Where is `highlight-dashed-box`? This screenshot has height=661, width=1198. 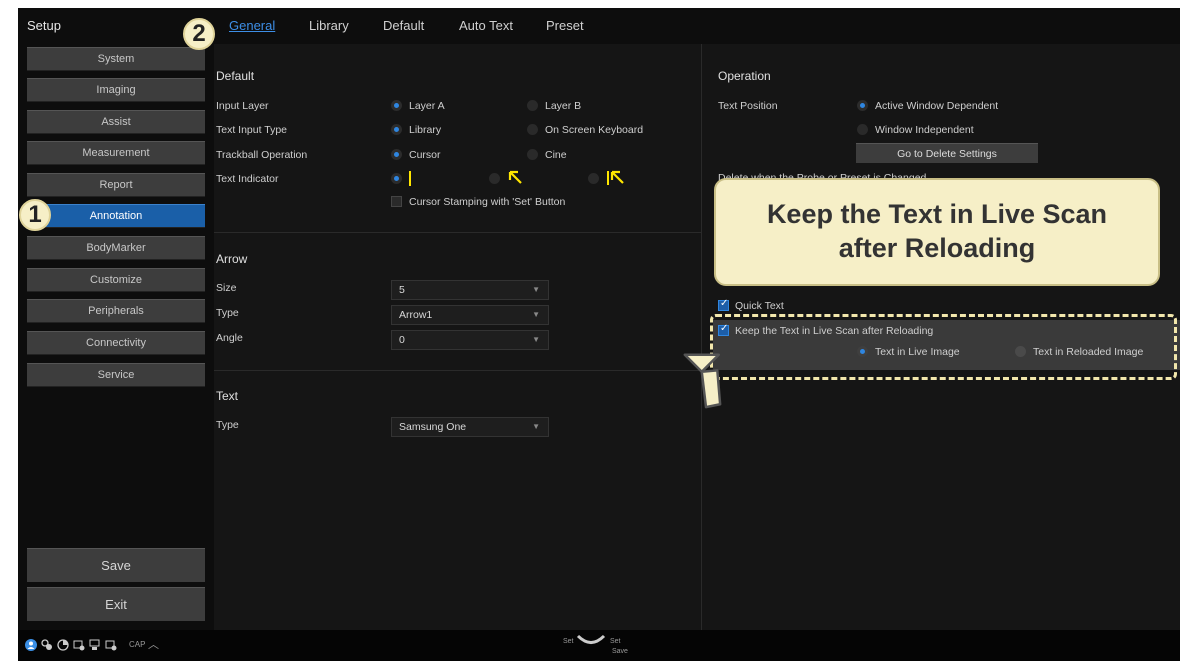
highlight-dashed-box is located at coordinates (943, 347).